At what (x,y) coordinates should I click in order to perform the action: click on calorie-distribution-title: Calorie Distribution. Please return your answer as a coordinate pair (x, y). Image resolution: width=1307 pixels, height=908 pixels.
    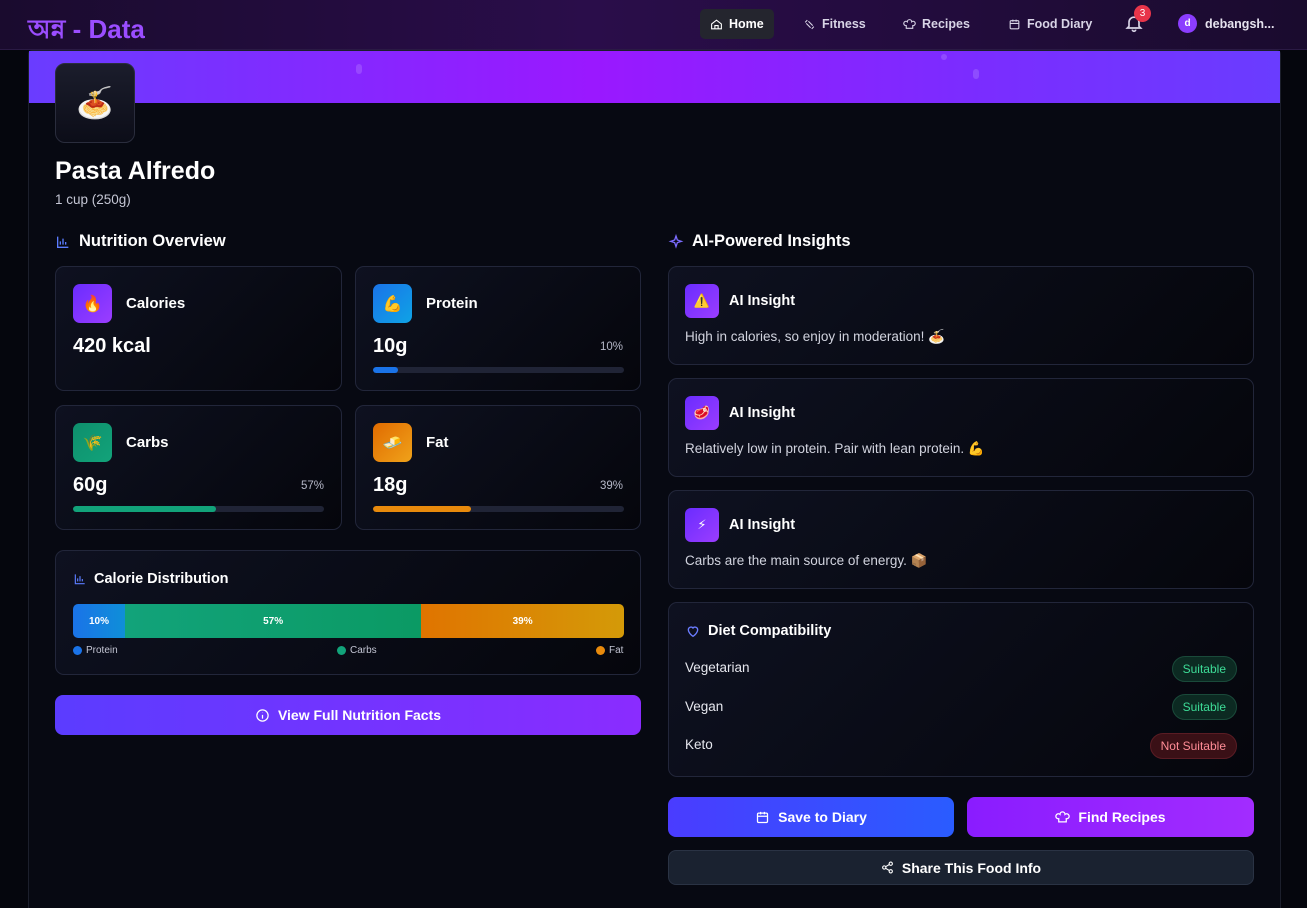
    Looking at the image, I should click on (161, 579).